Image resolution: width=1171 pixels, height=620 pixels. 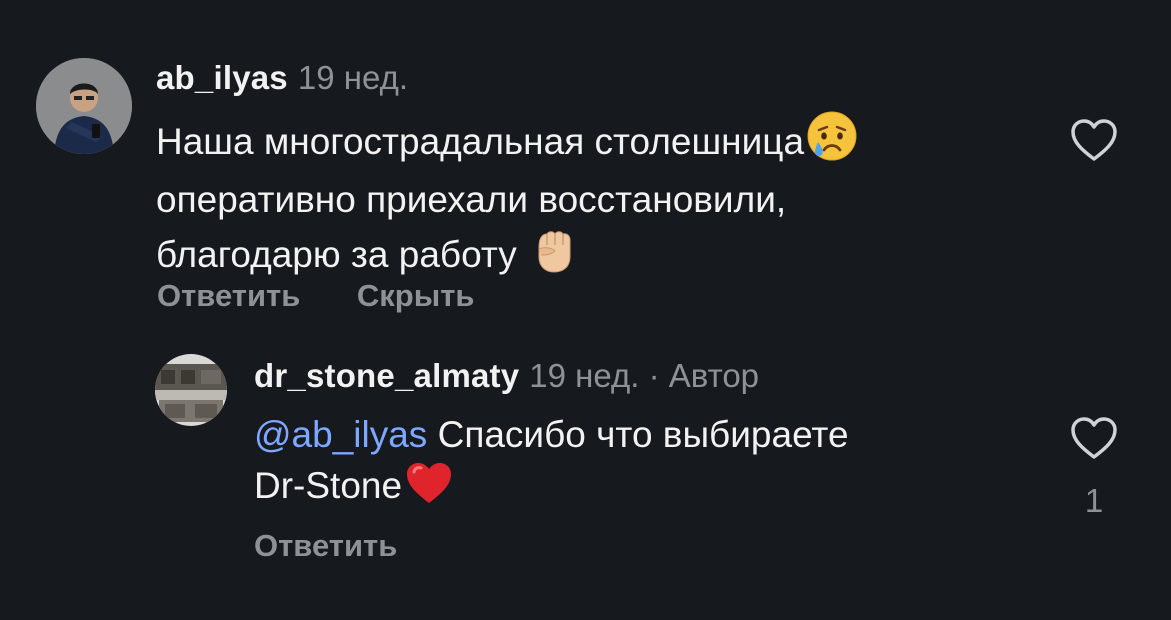 What do you see at coordinates (222, 77) in the screenshot?
I see `username: ab_ilyas` at bounding box center [222, 77].